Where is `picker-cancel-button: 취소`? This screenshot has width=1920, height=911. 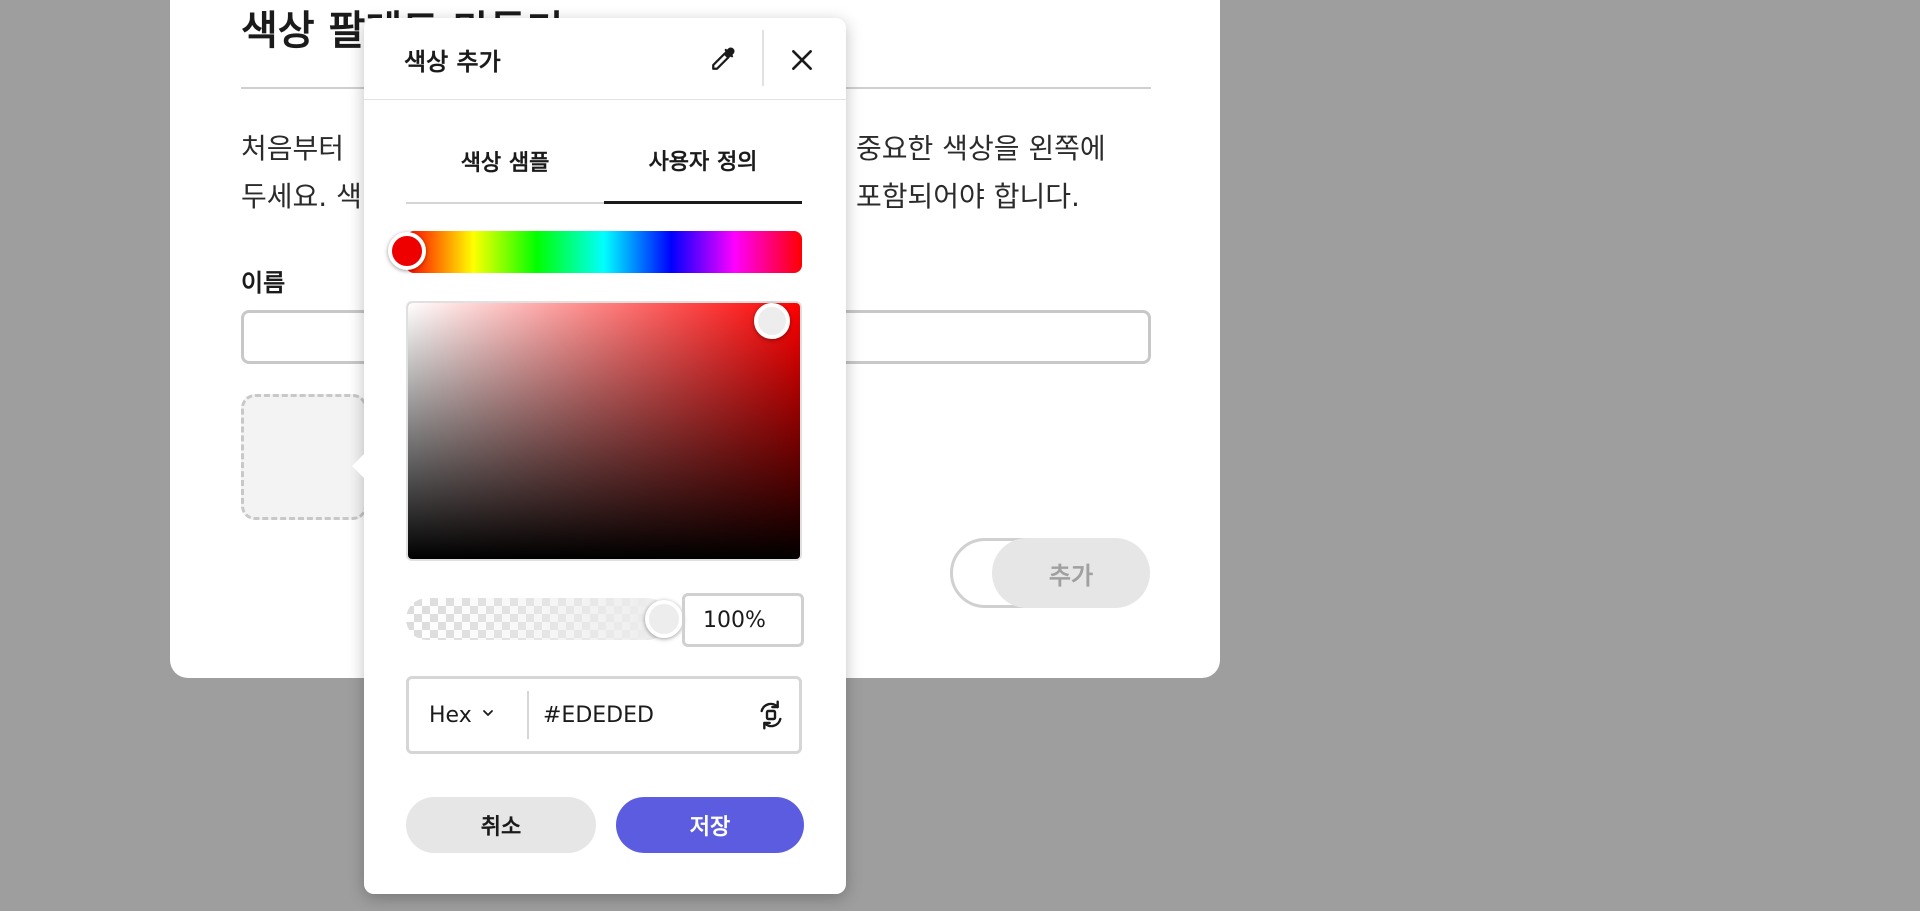
picker-cancel-button: 취소 is located at coordinates (501, 825).